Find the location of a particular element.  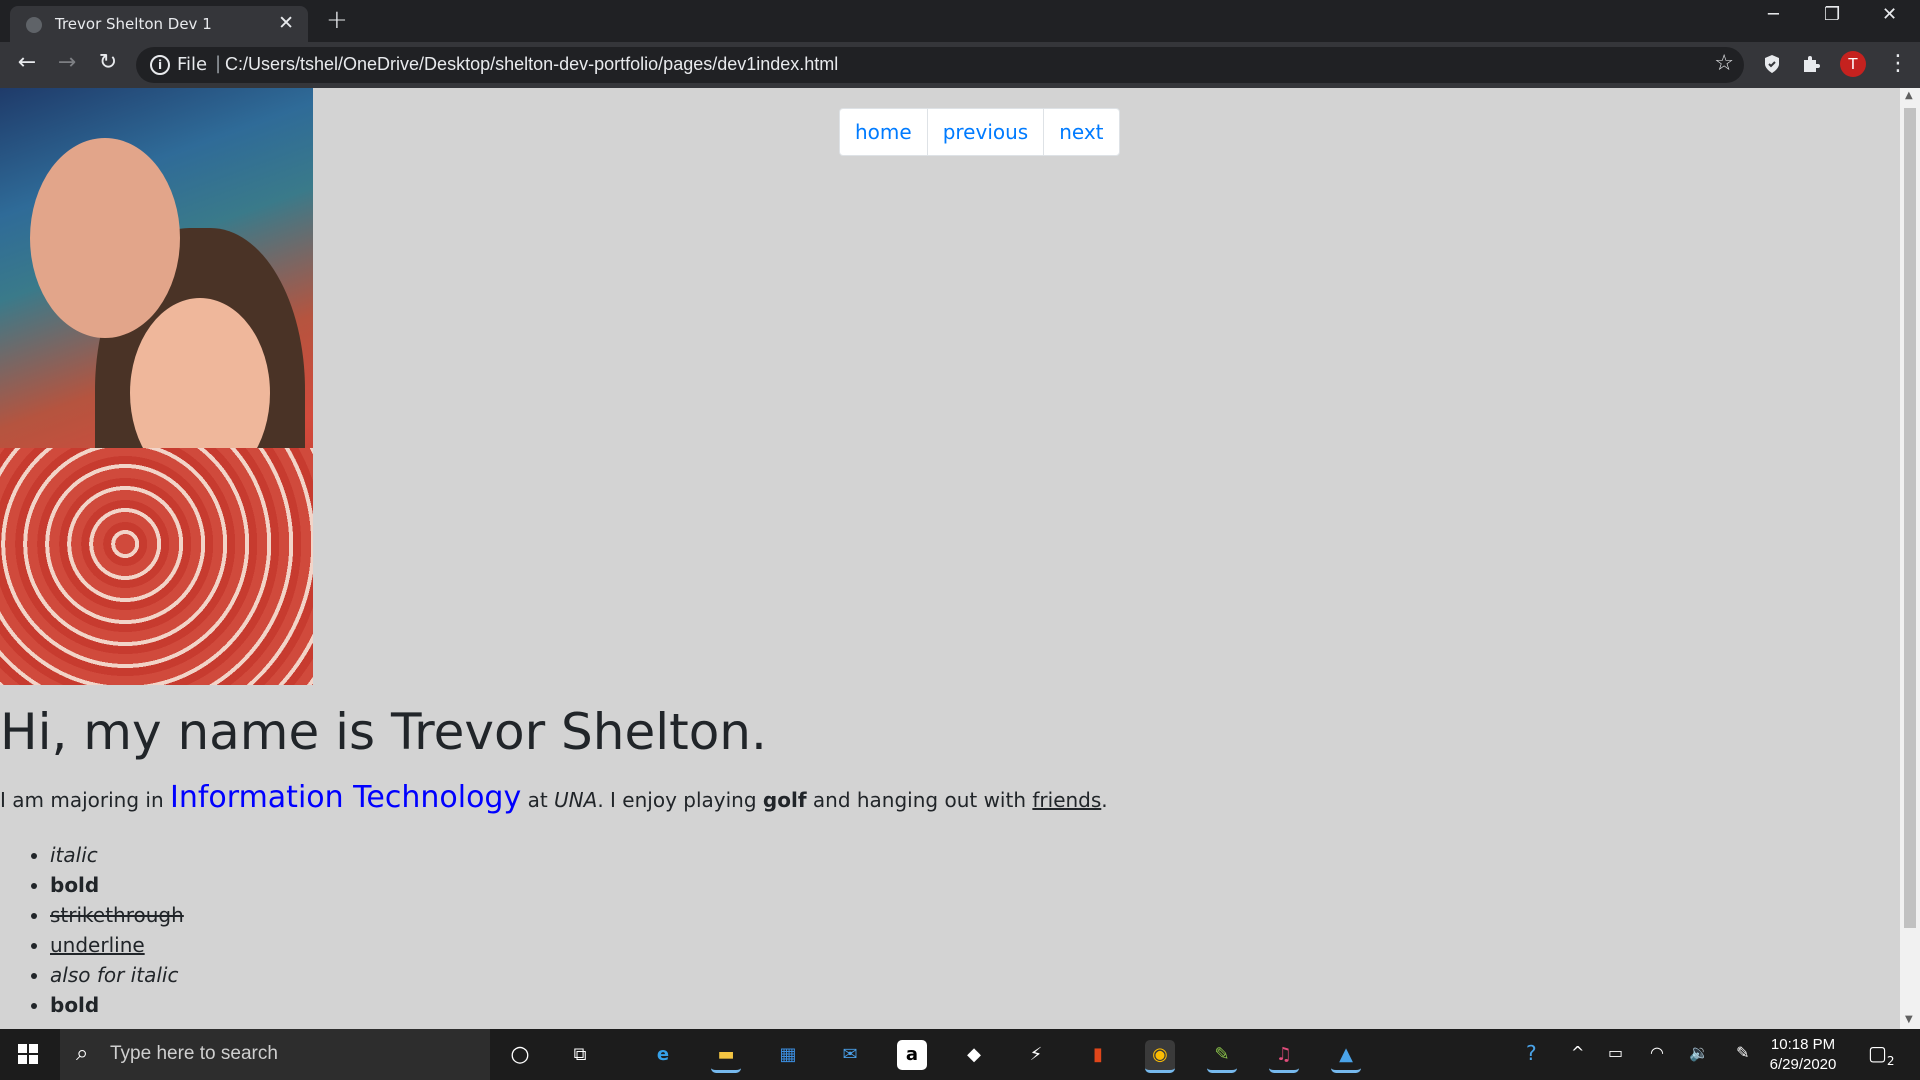

action-center-icon: ▢2 is located at coordinates (1881, 1054).